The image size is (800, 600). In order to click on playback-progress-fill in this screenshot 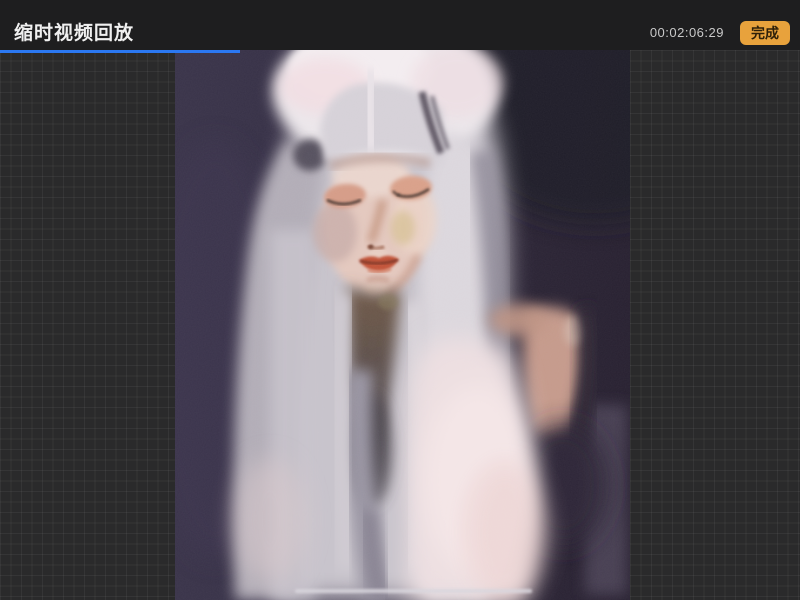, I will do `click(120, 51)`.